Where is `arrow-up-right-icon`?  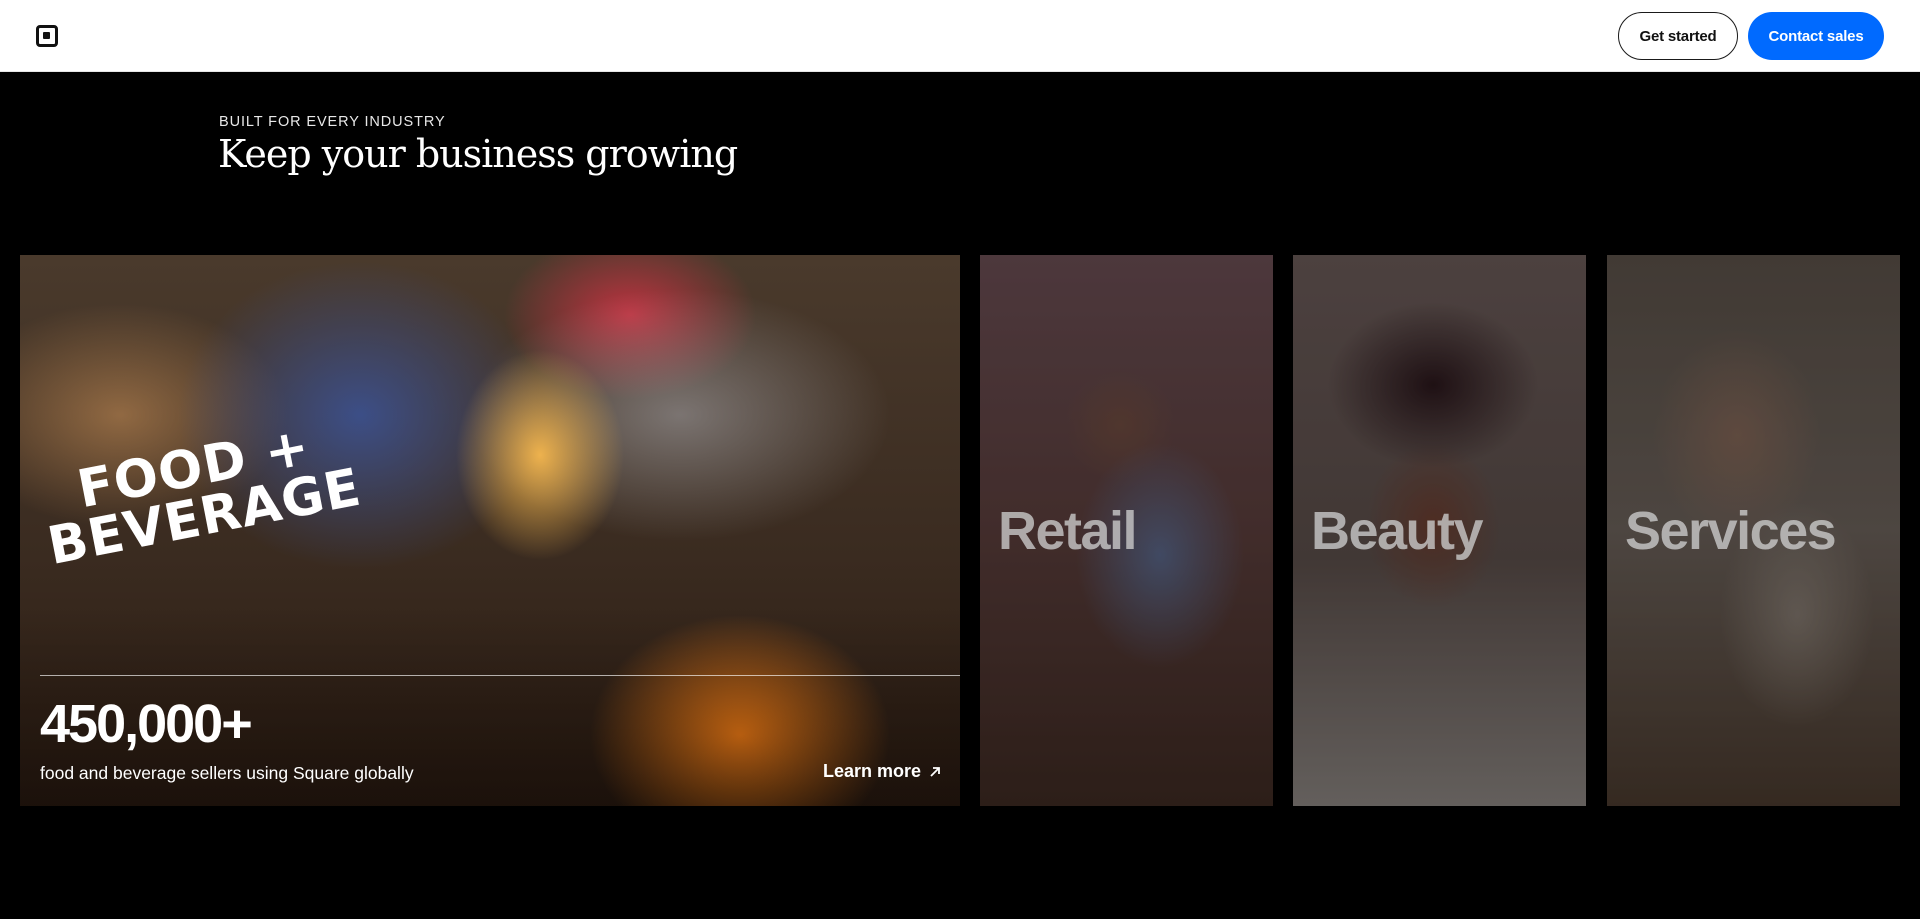
arrow-up-right-icon is located at coordinates (935, 771).